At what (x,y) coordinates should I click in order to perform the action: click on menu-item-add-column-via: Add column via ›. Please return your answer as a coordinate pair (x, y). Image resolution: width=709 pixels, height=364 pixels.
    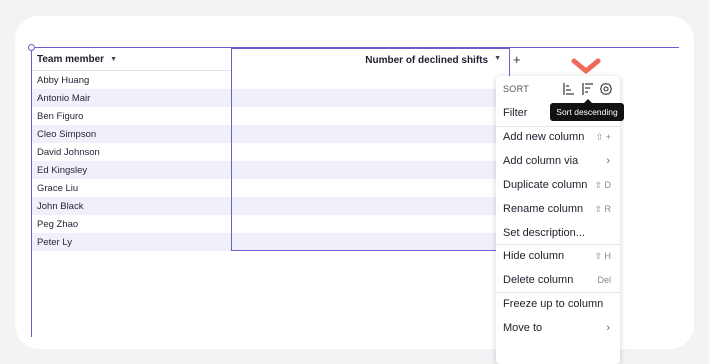
    Looking at the image, I should click on (558, 161).